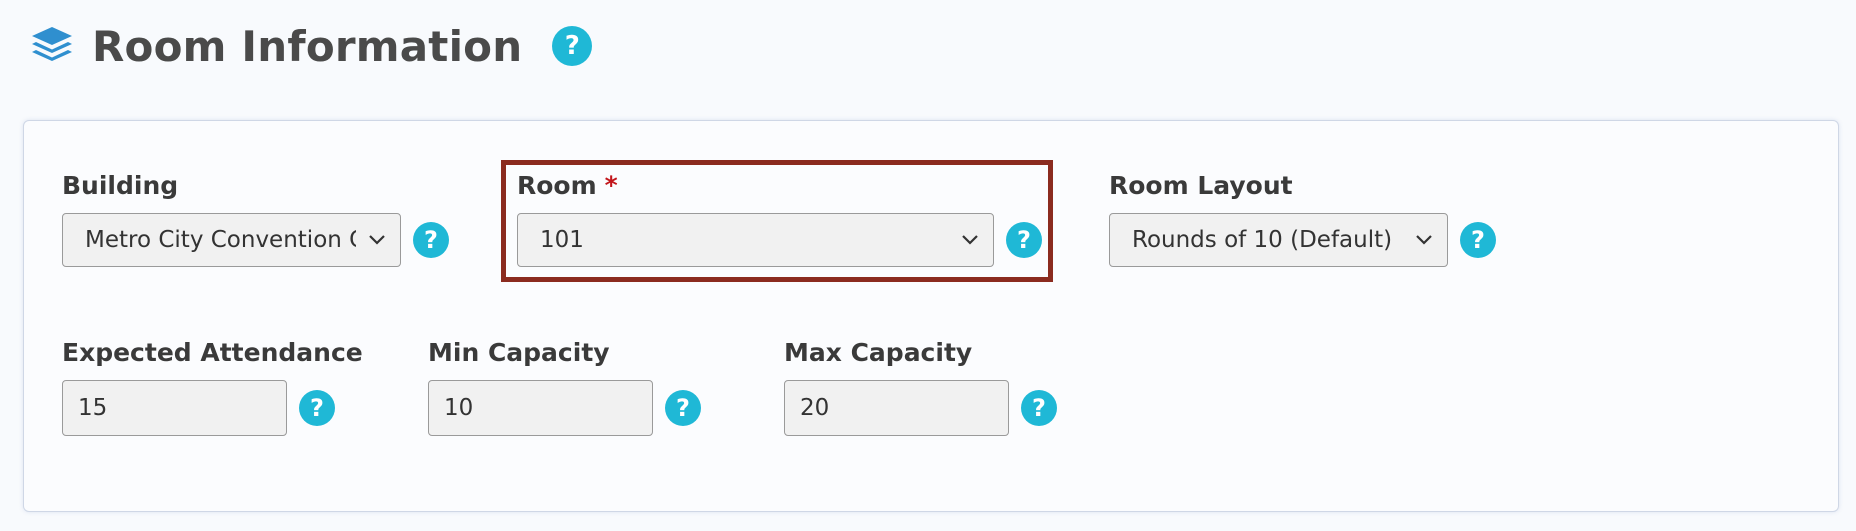 The width and height of the screenshot is (1856, 531). What do you see at coordinates (307, 46) in the screenshot?
I see `page-title: Room Information` at bounding box center [307, 46].